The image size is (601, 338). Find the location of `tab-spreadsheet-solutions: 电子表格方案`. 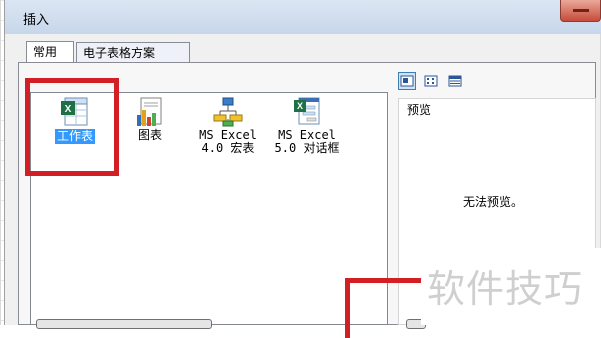

tab-spreadsheet-solutions: 电子表格方案 is located at coordinates (133, 52).